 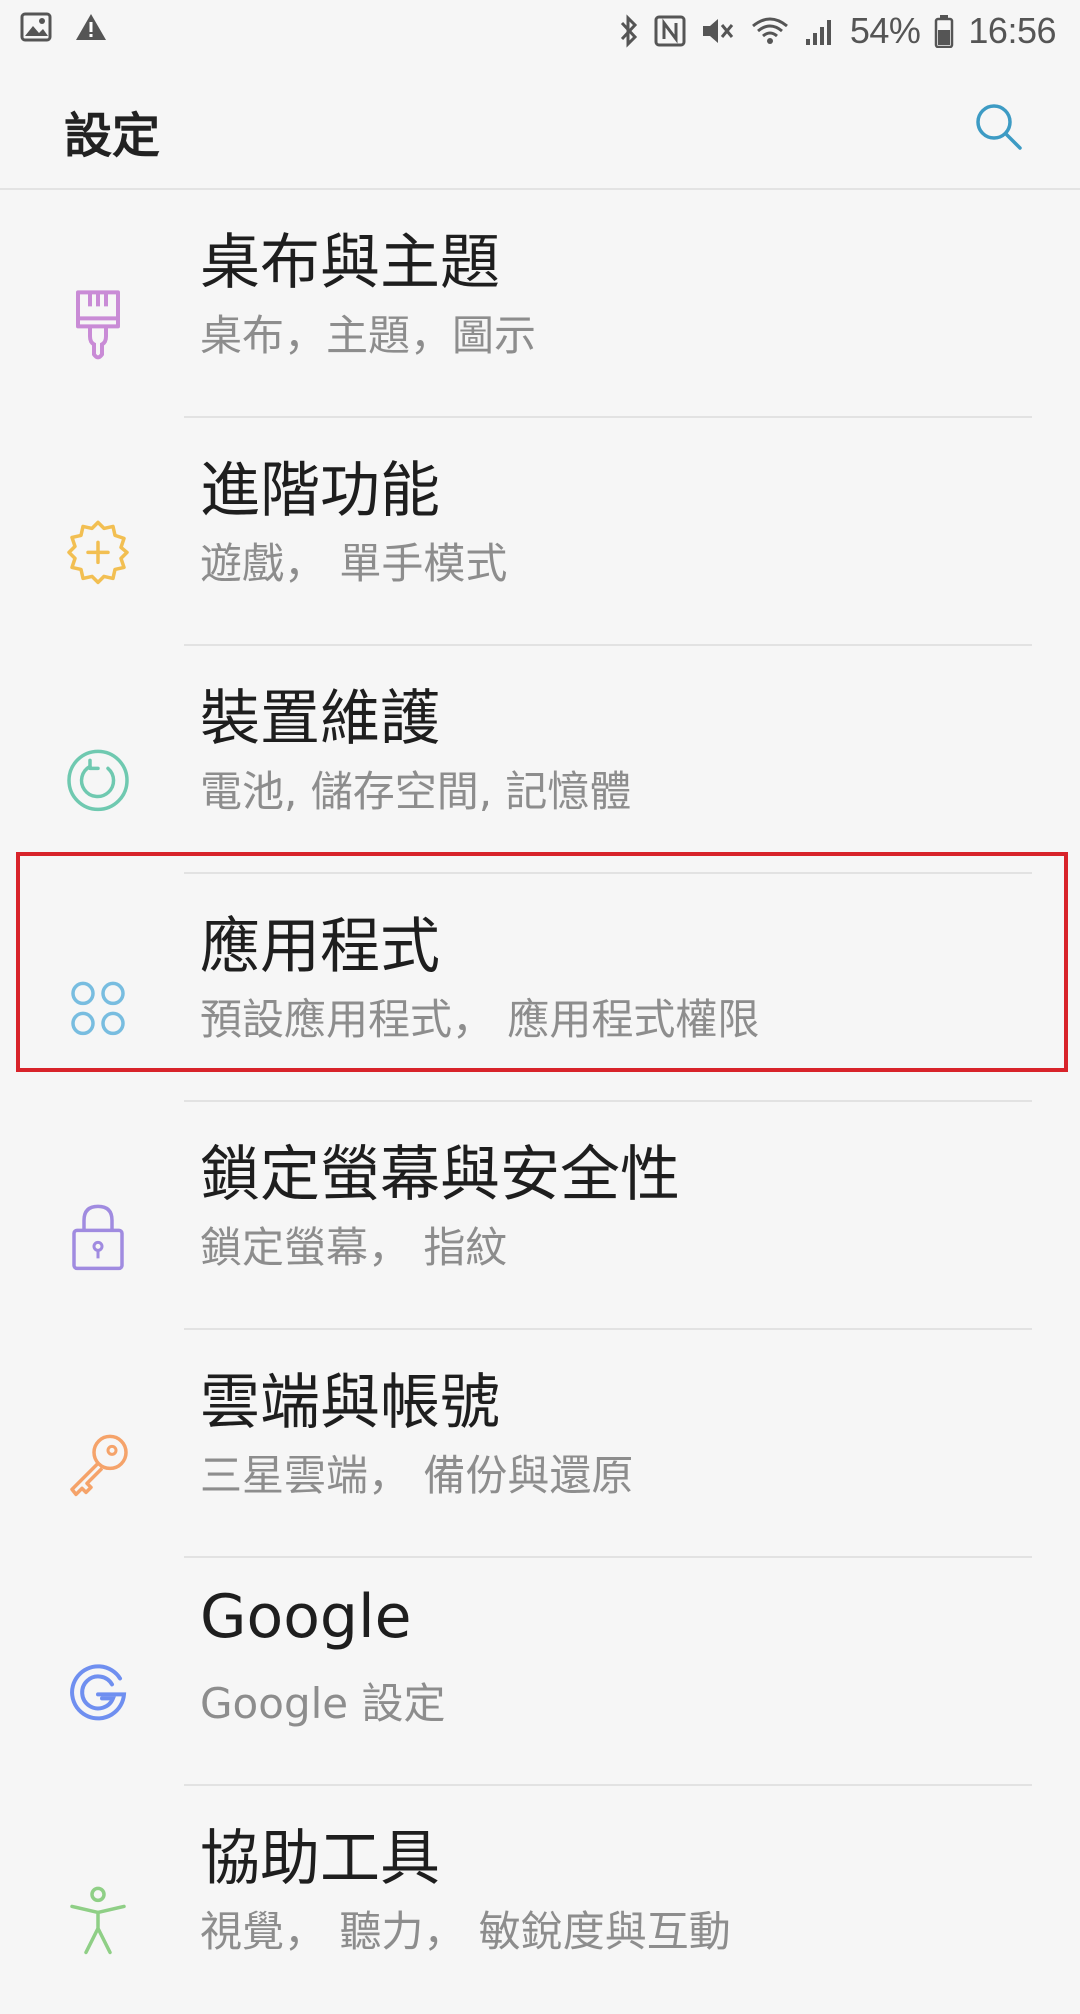 I want to click on signal-icon, so click(x=820, y=31).